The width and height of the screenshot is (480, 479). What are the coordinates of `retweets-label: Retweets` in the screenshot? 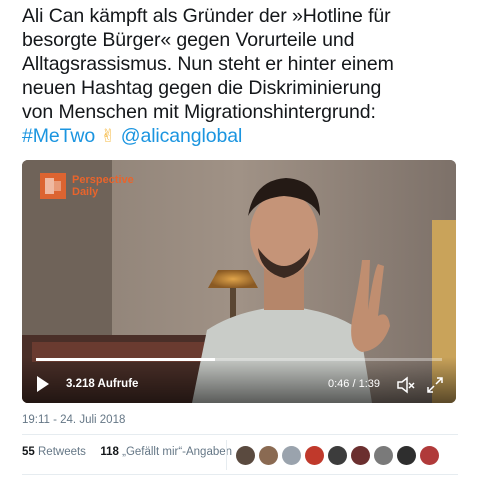 It's located at (62, 452).